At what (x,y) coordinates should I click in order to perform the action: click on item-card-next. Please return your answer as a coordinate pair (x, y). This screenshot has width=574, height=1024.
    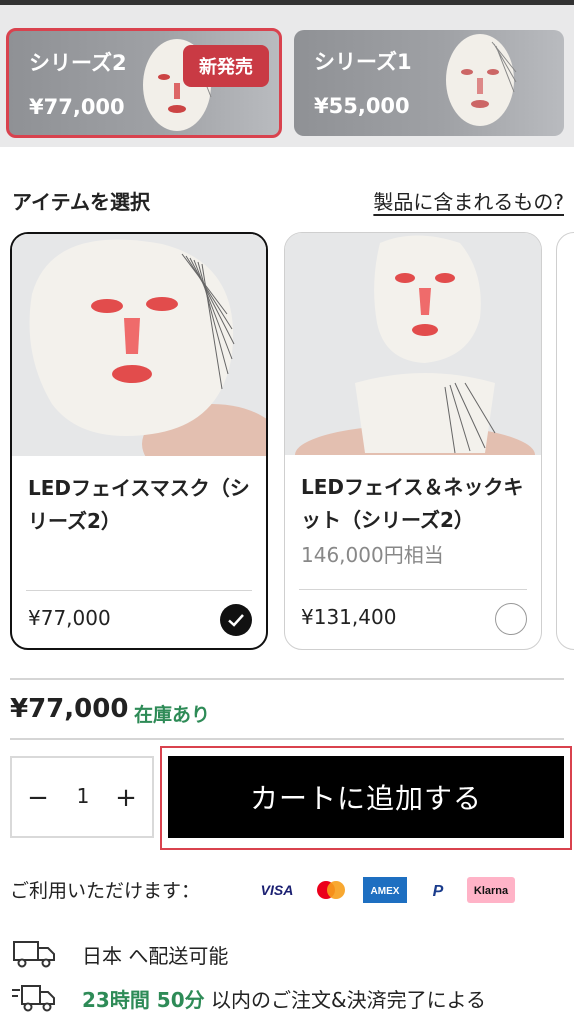
    Looking at the image, I should click on (565, 441).